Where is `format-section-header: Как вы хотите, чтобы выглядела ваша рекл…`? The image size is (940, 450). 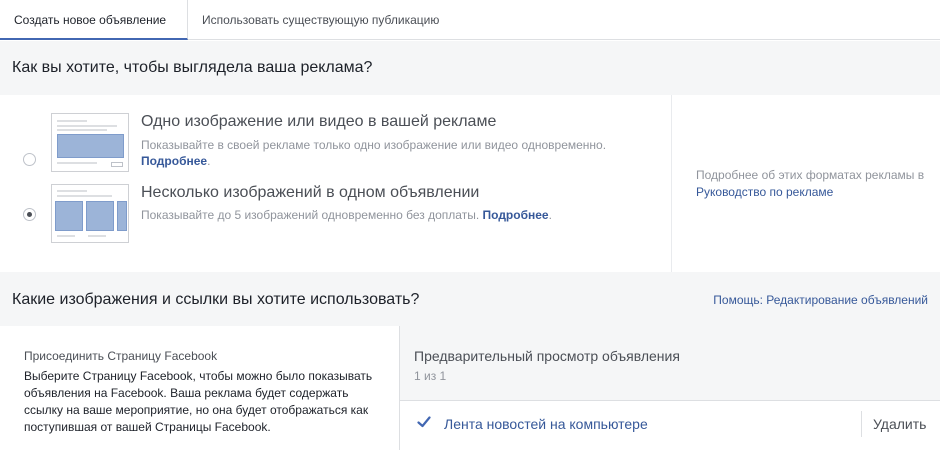
format-section-header: Как вы хотите, чтобы выглядела ваша рекл… is located at coordinates (470, 68).